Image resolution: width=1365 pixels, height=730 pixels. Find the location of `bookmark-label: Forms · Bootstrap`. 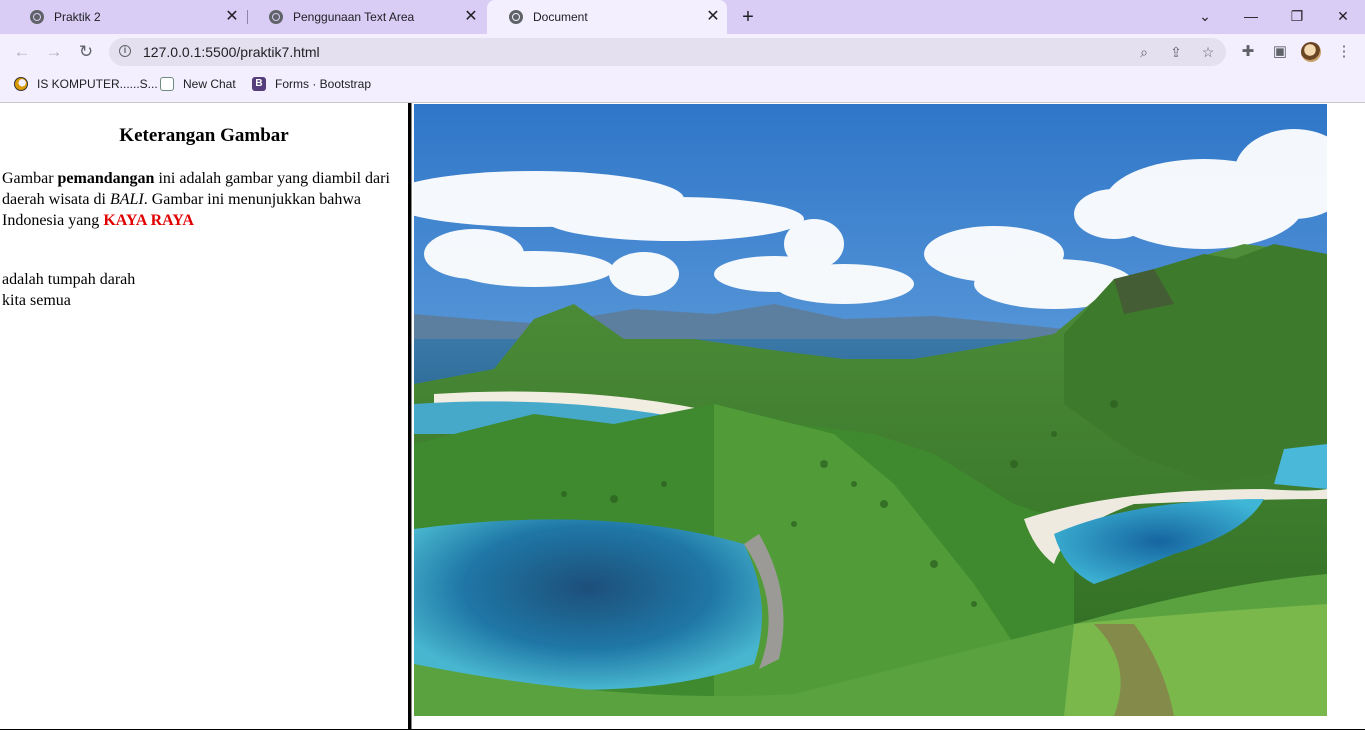

bookmark-label: Forms · Bootstrap is located at coordinates (323, 84).